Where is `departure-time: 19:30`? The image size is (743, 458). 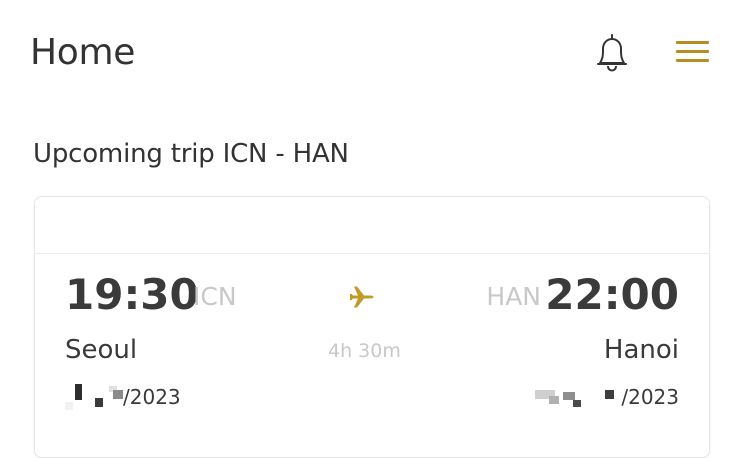
departure-time: 19:30 is located at coordinates (132, 294).